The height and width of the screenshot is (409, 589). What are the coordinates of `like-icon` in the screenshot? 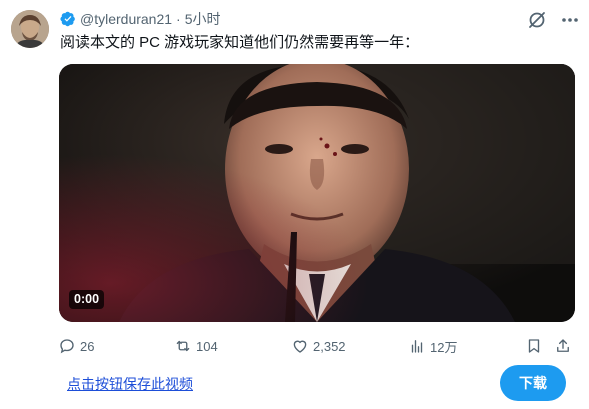 It's located at (300, 346).